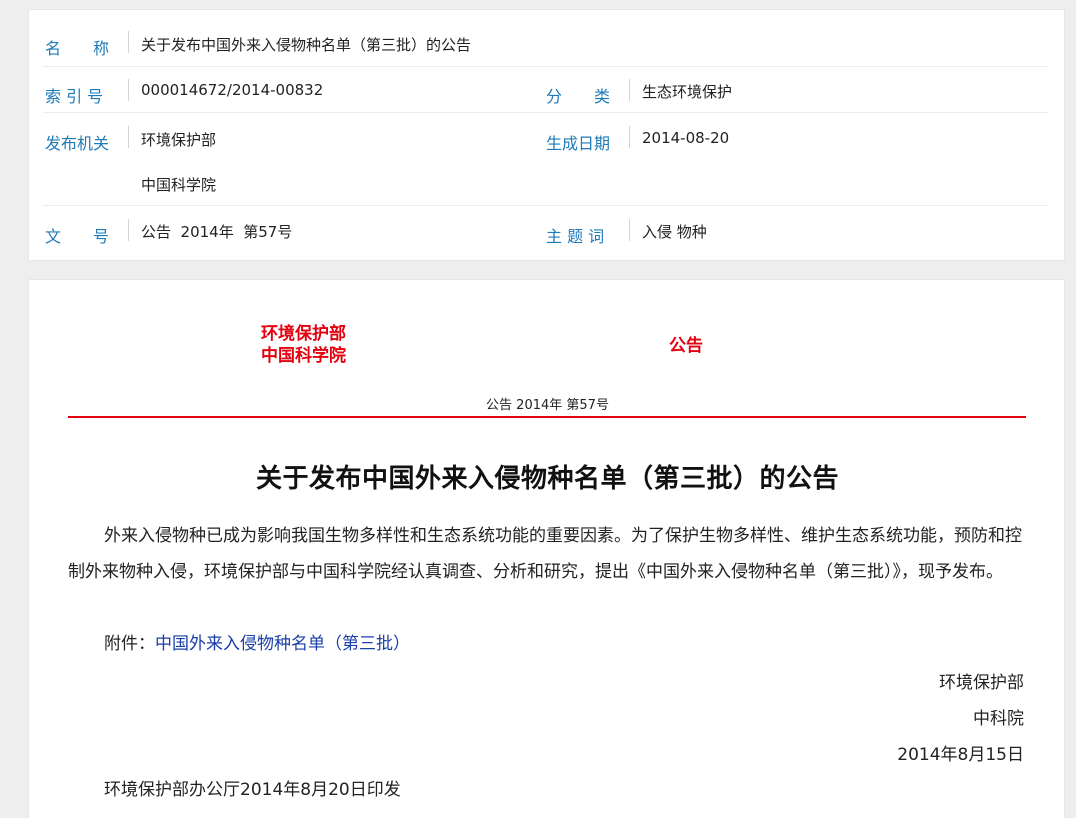 The image size is (1076, 818). What do you see at coordinates (179, 185) in the screenshot?
I see `issuer-value-2: 中国科学院` at bounding box center [179, 185].